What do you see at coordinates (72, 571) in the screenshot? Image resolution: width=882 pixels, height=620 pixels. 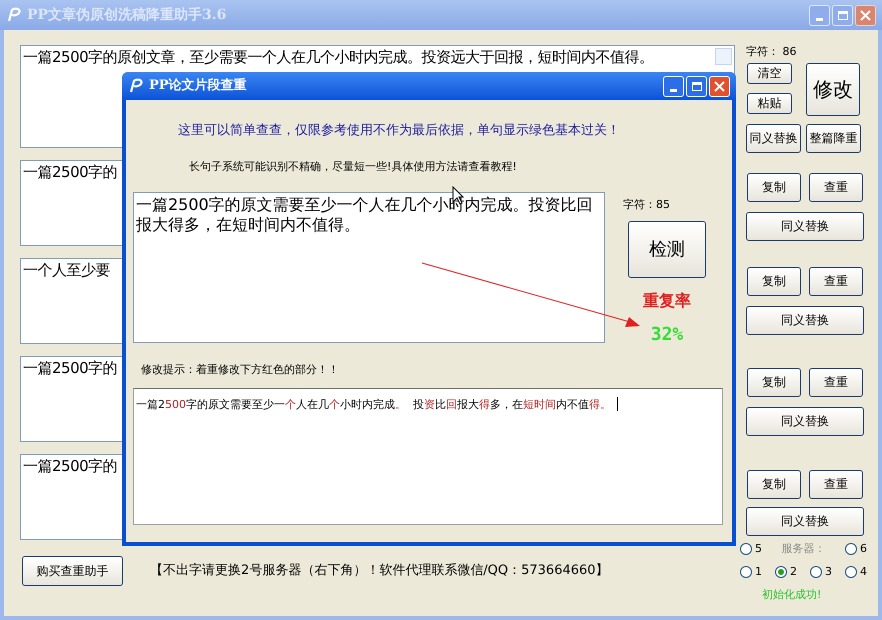 I see `buy-button: 购买查重助手` at bounding box center [72, 571].